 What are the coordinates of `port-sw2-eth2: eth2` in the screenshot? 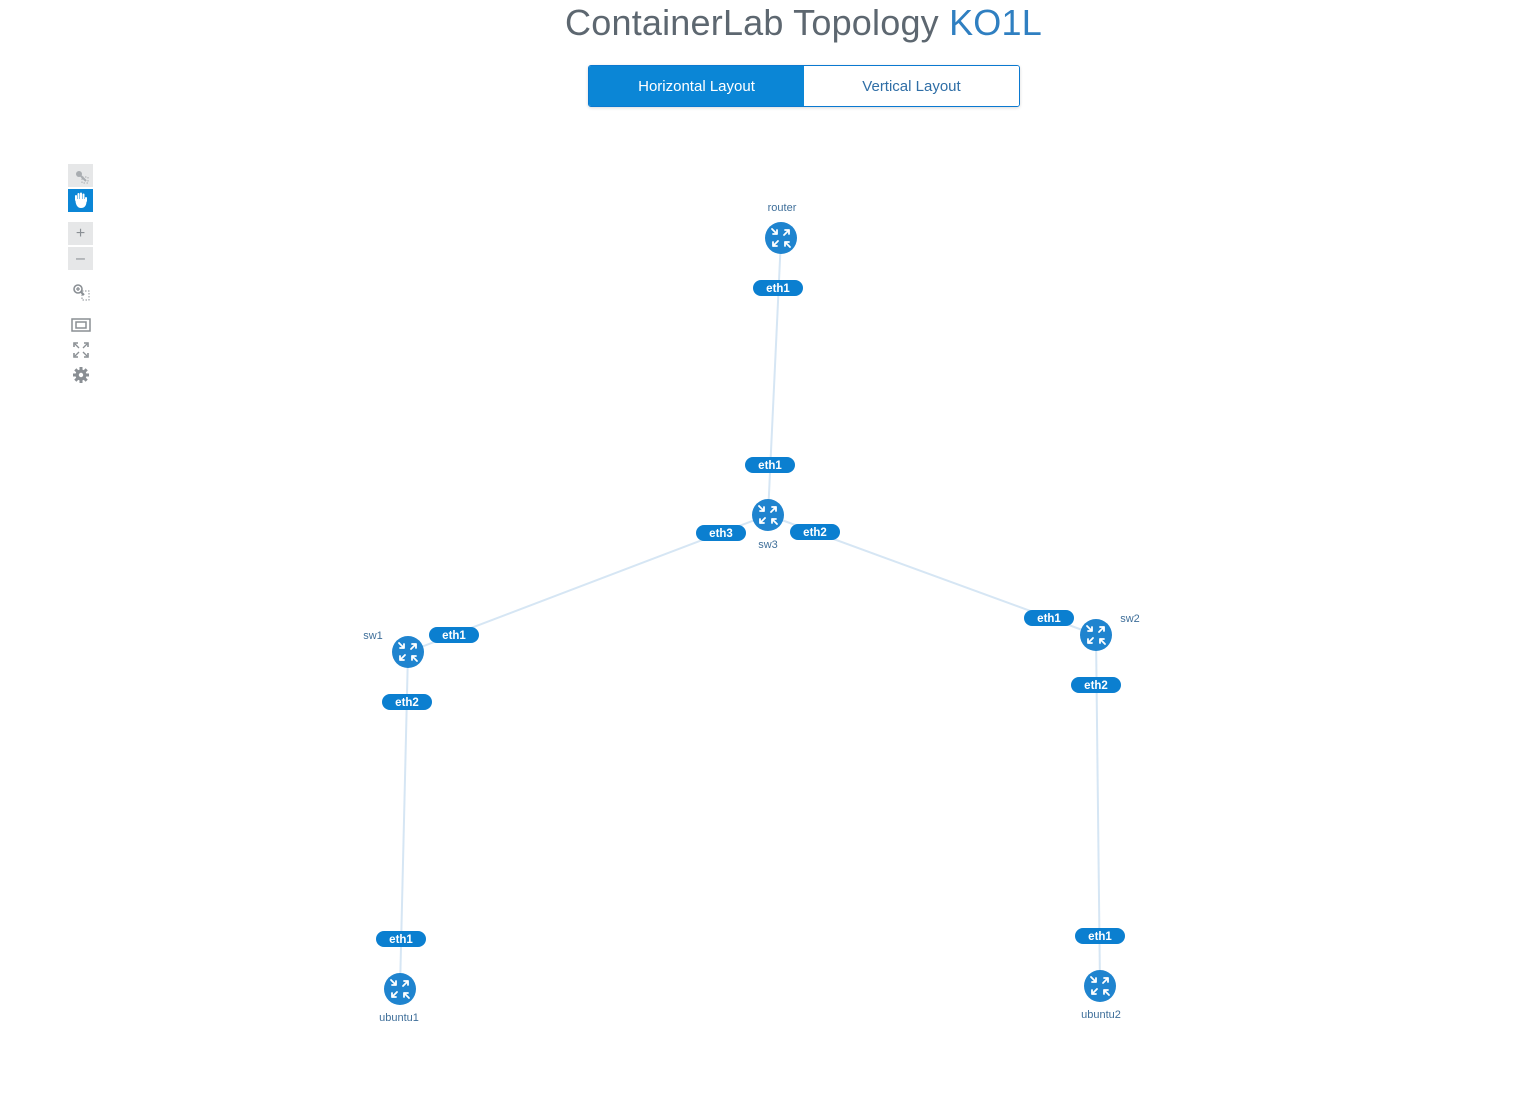 It's located at (1096, 685).